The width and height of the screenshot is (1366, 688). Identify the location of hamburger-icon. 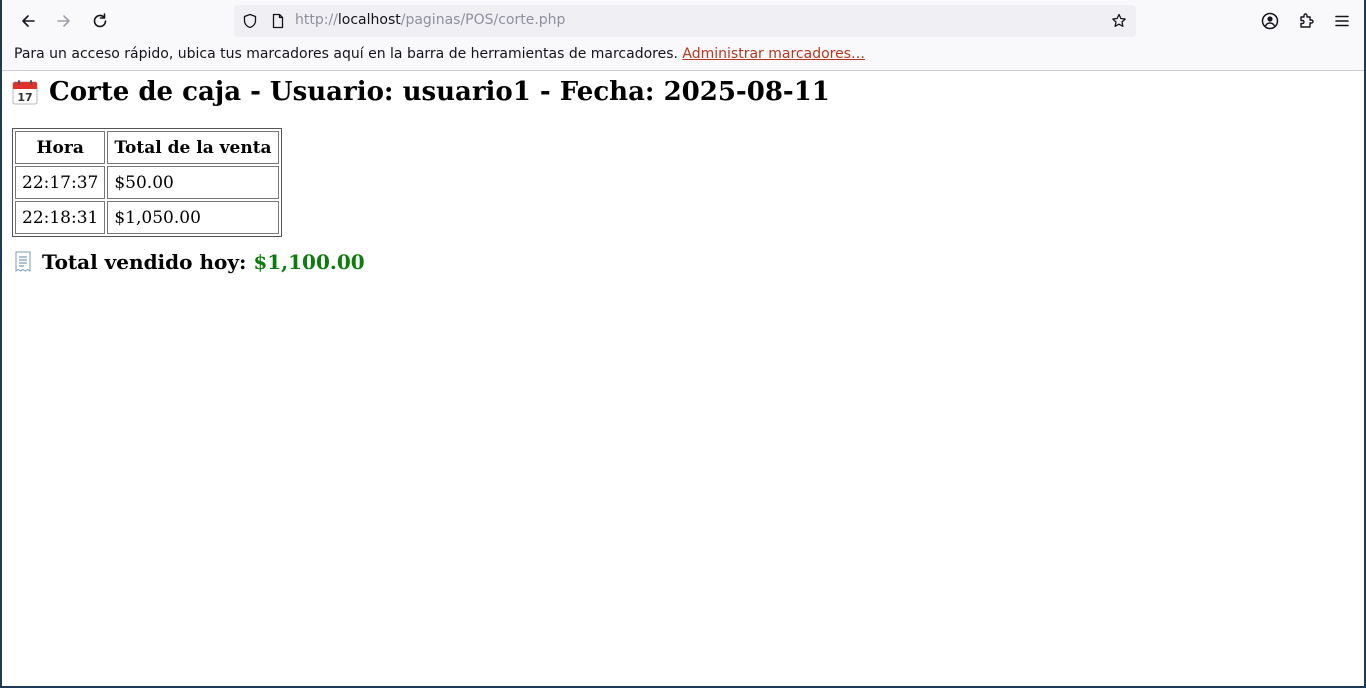
(1342, 21).